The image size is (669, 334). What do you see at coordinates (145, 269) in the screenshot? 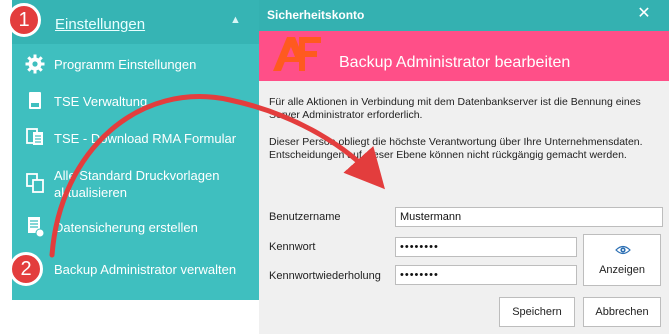
I see `sidebar-item-label: Backup Administrator verwalten` at bounding box center [145, 269].